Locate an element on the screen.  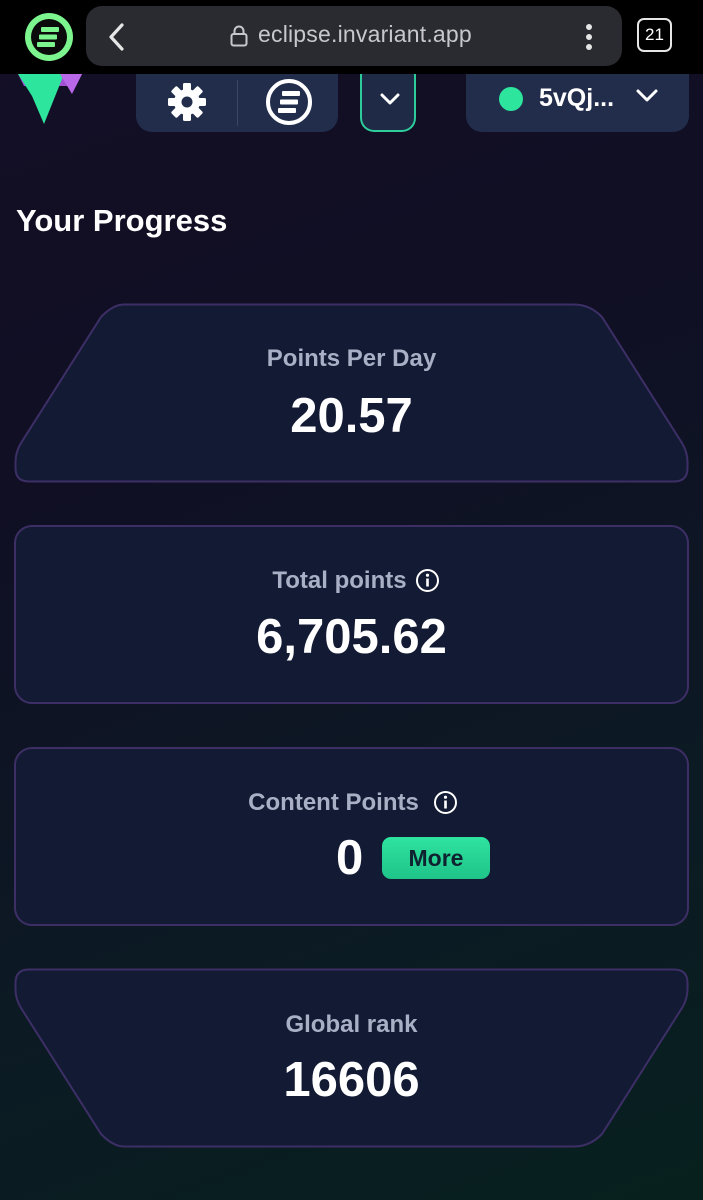
settings-button is located at coordinates (186, 103).